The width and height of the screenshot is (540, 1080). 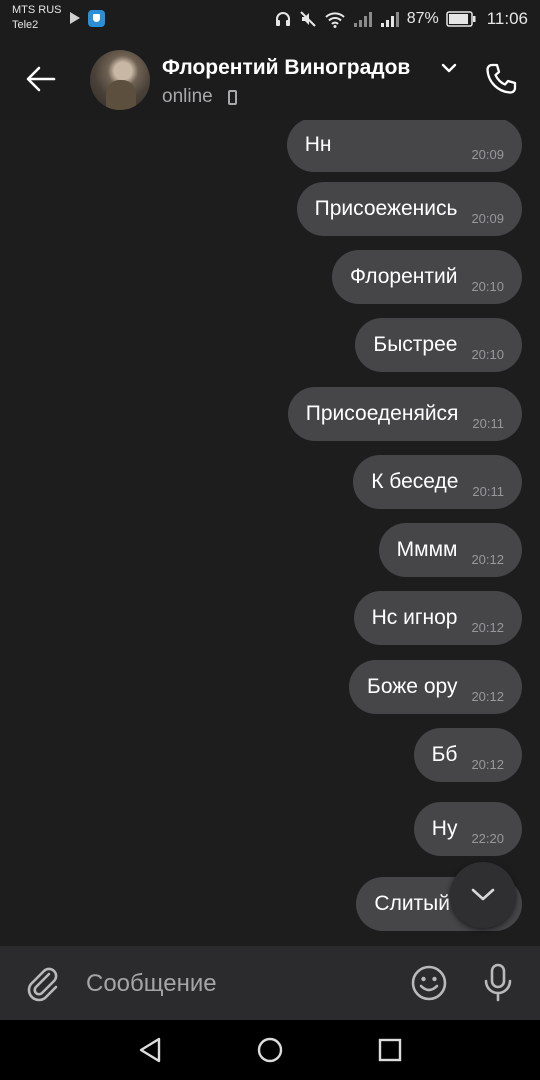 I want to click on message-bubble: Присоеденяйся 20:11, so click(x=404, y=414).